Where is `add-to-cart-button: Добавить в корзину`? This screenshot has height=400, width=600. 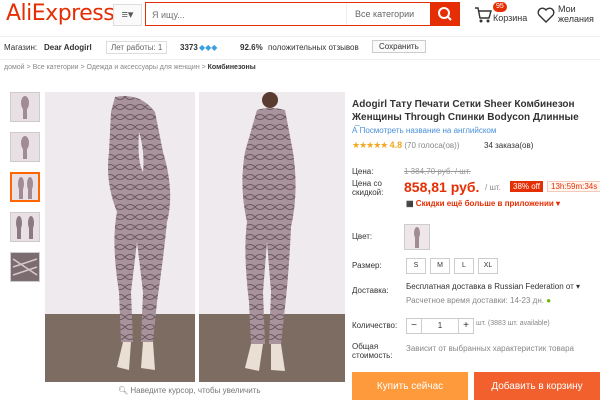 add-to-cart-button: Добавить в корзину is located at coordinates (537, 386).